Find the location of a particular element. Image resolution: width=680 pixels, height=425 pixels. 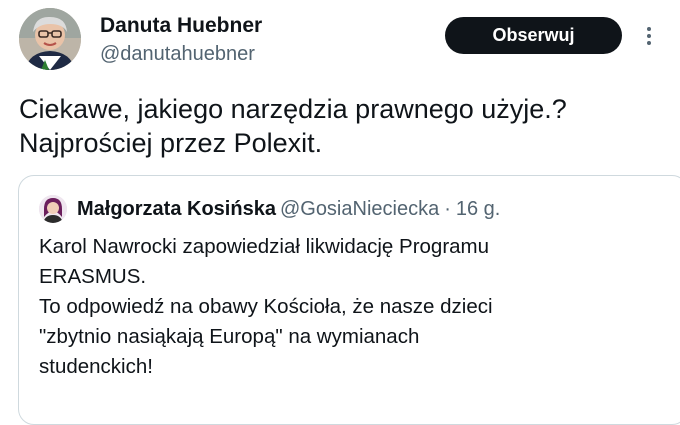

author-handle: @danutahuebner is located at coordinates (177, 54).